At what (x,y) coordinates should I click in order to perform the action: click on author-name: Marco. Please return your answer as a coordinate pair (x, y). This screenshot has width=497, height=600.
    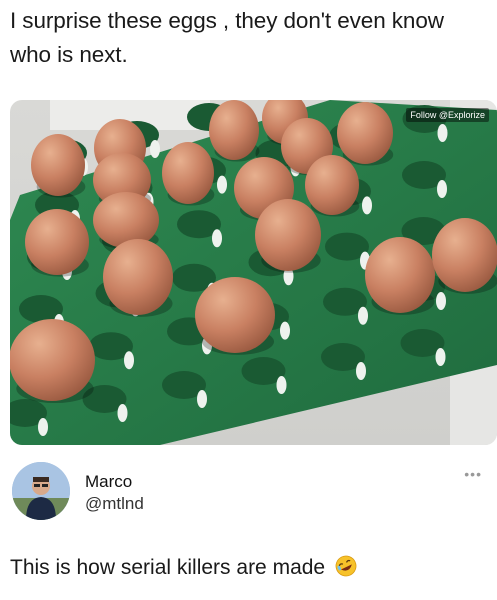
    Looking at the image, I should click on (108, 482).